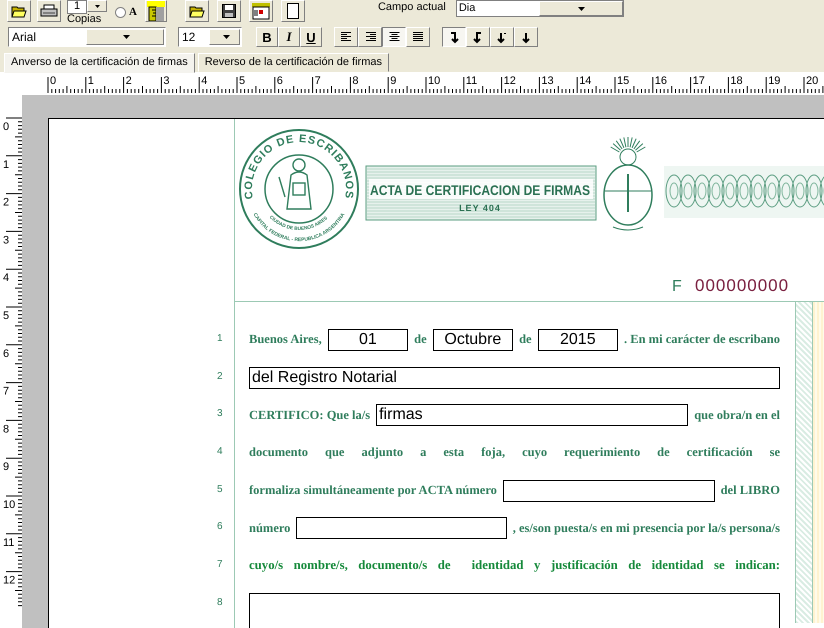 This screenshot has height=628, width=824. I want to click on align-right-icon, so click(370, 37).